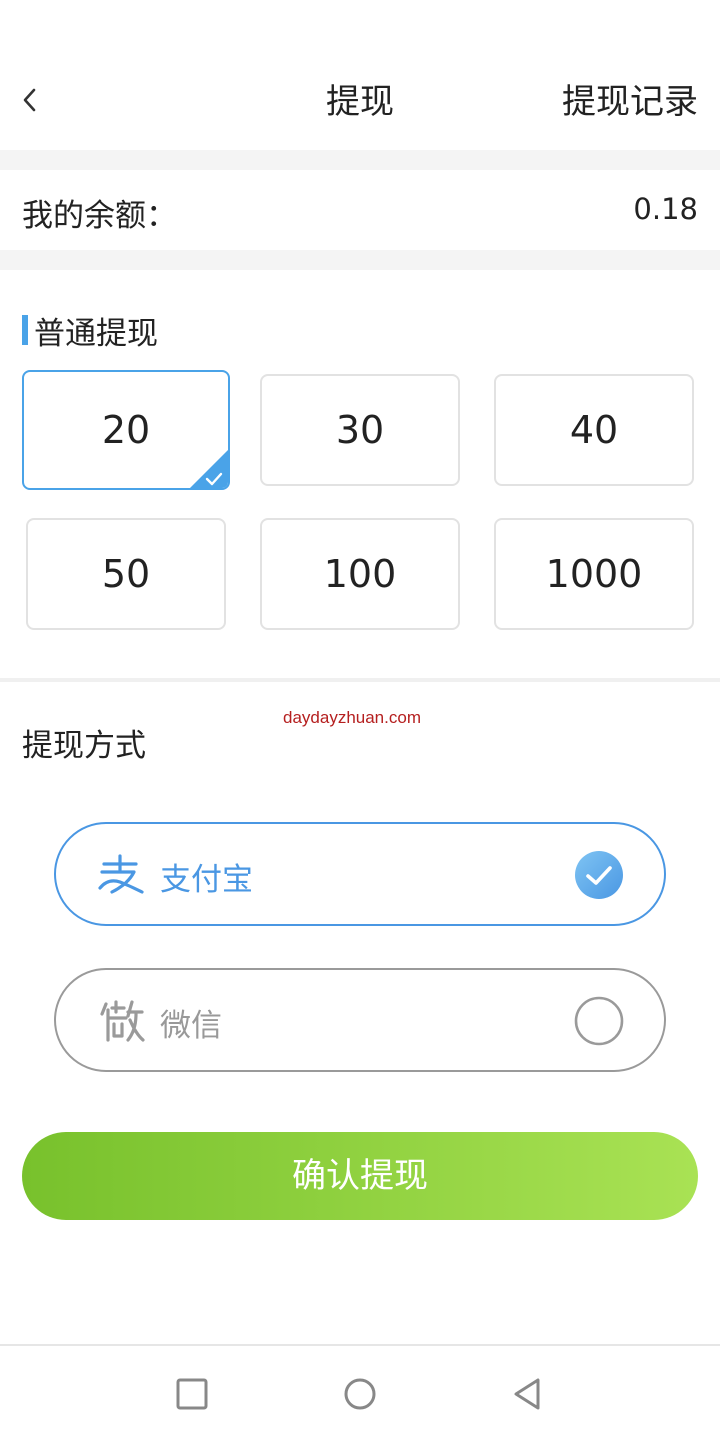 The width and height of the screenshot is (720, 1440). What do you see at coordinates (122, 1021) in the screenshot?
I see `wechat-icon` at bounding box center [122, 1021].